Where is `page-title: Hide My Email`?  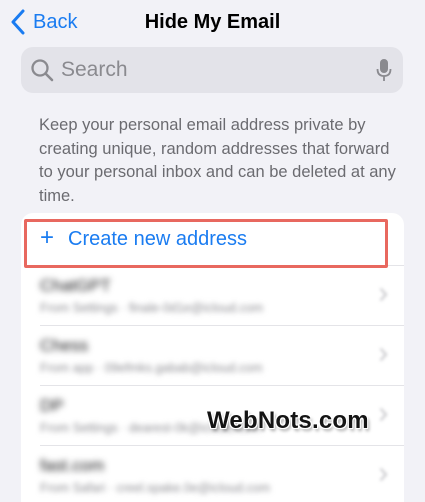
page-title: Hide My Email is located at coordinates (212, 22).